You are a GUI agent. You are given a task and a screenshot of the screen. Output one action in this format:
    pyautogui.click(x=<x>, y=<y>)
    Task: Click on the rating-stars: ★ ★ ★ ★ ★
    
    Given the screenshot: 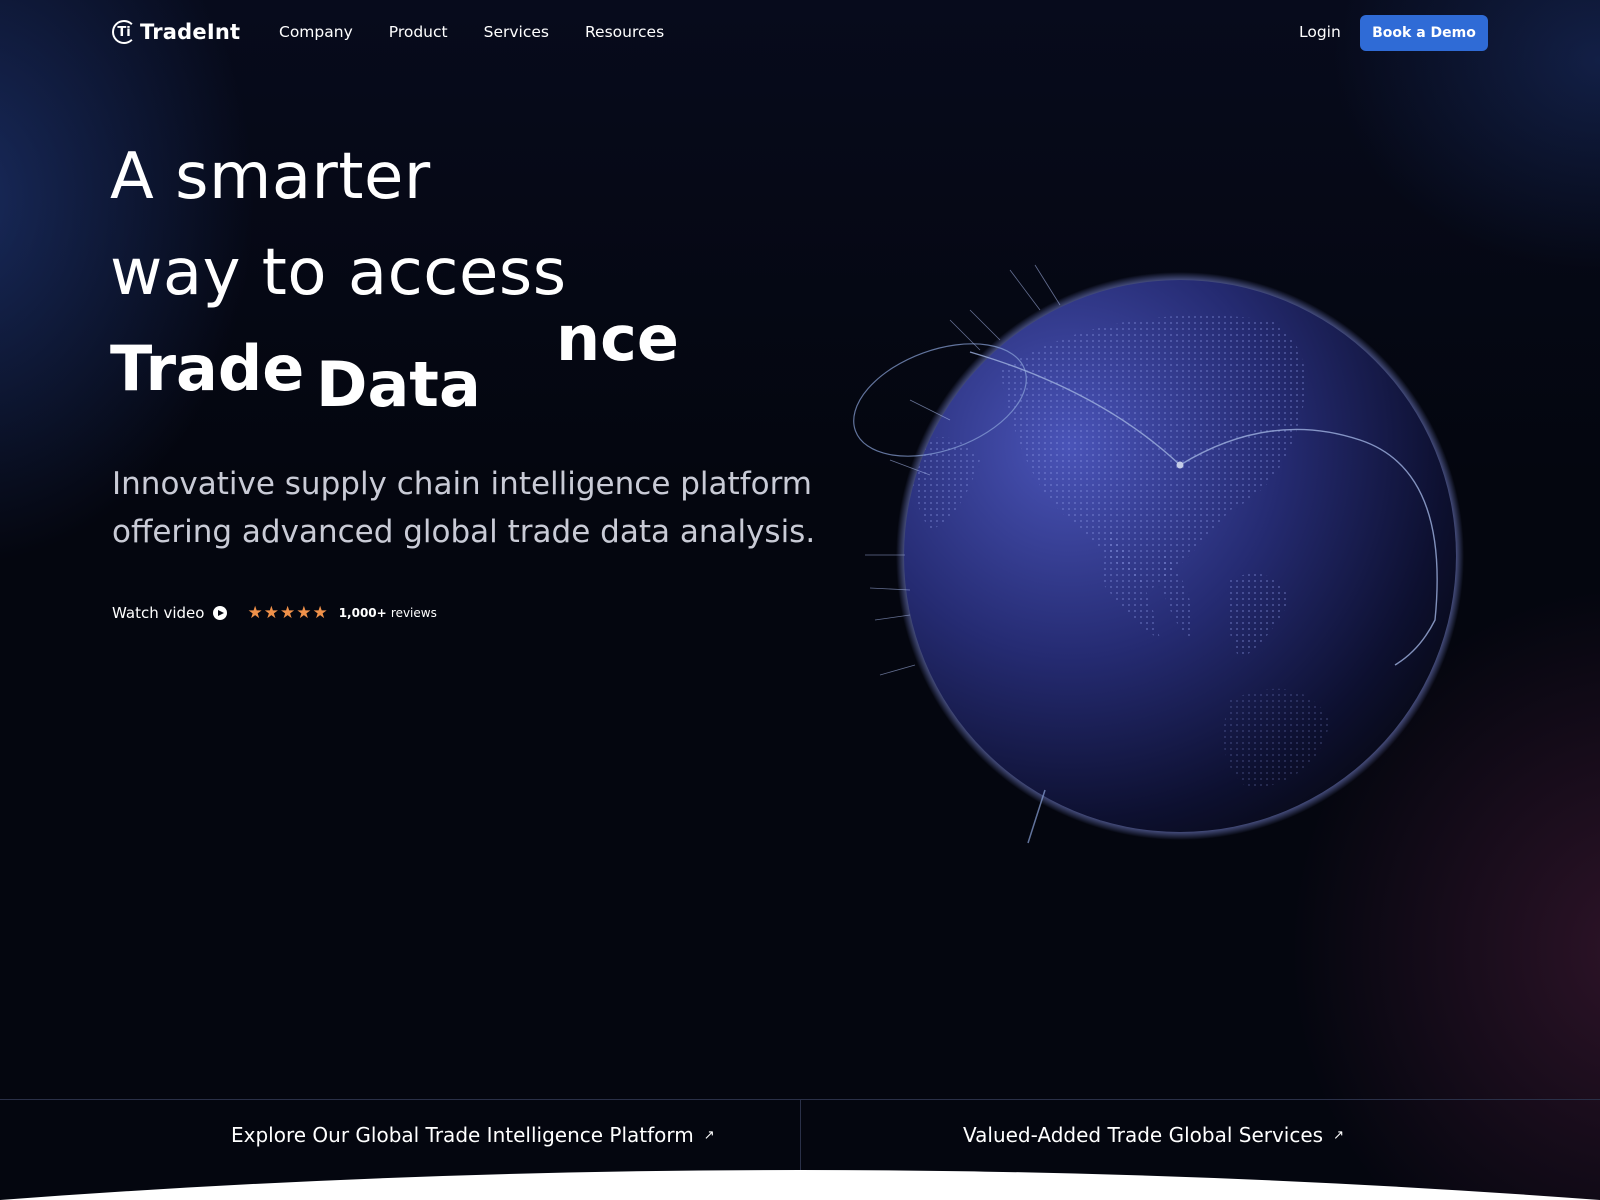 What is the action you would take?
    pyautogui.click(x=287, y=612)
    